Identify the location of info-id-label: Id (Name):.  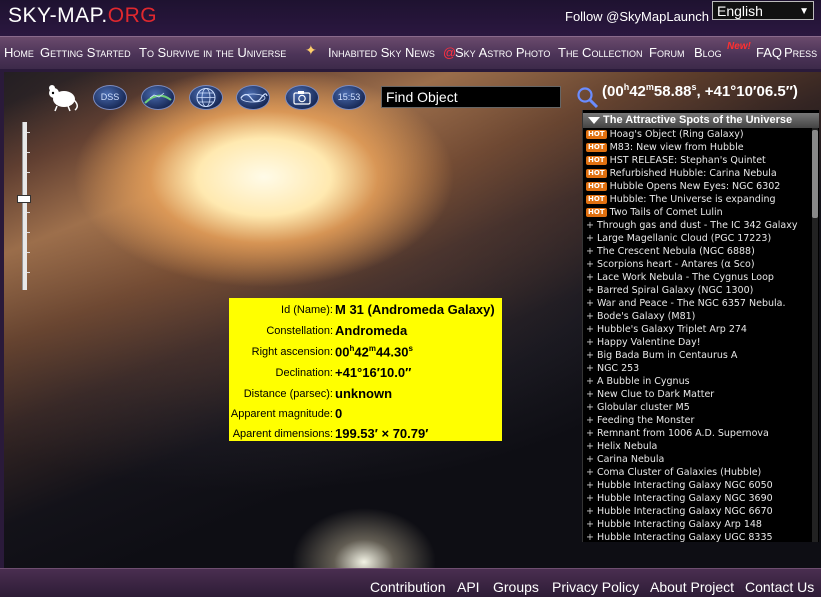
(307, 310).